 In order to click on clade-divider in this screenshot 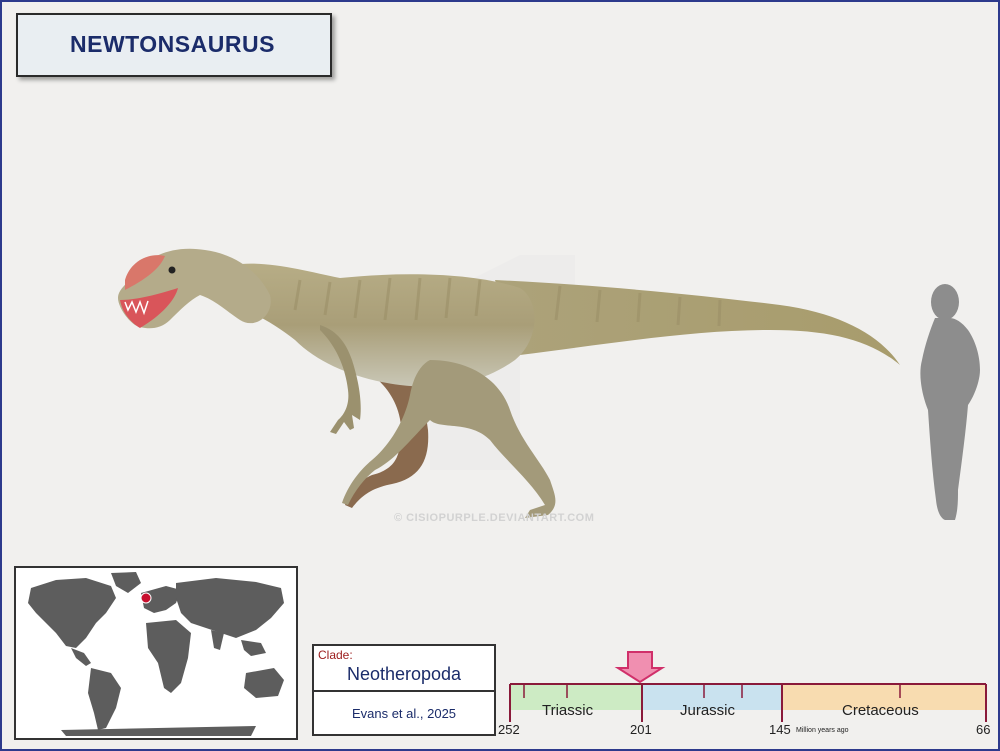, I will do `click(404, 691)`.